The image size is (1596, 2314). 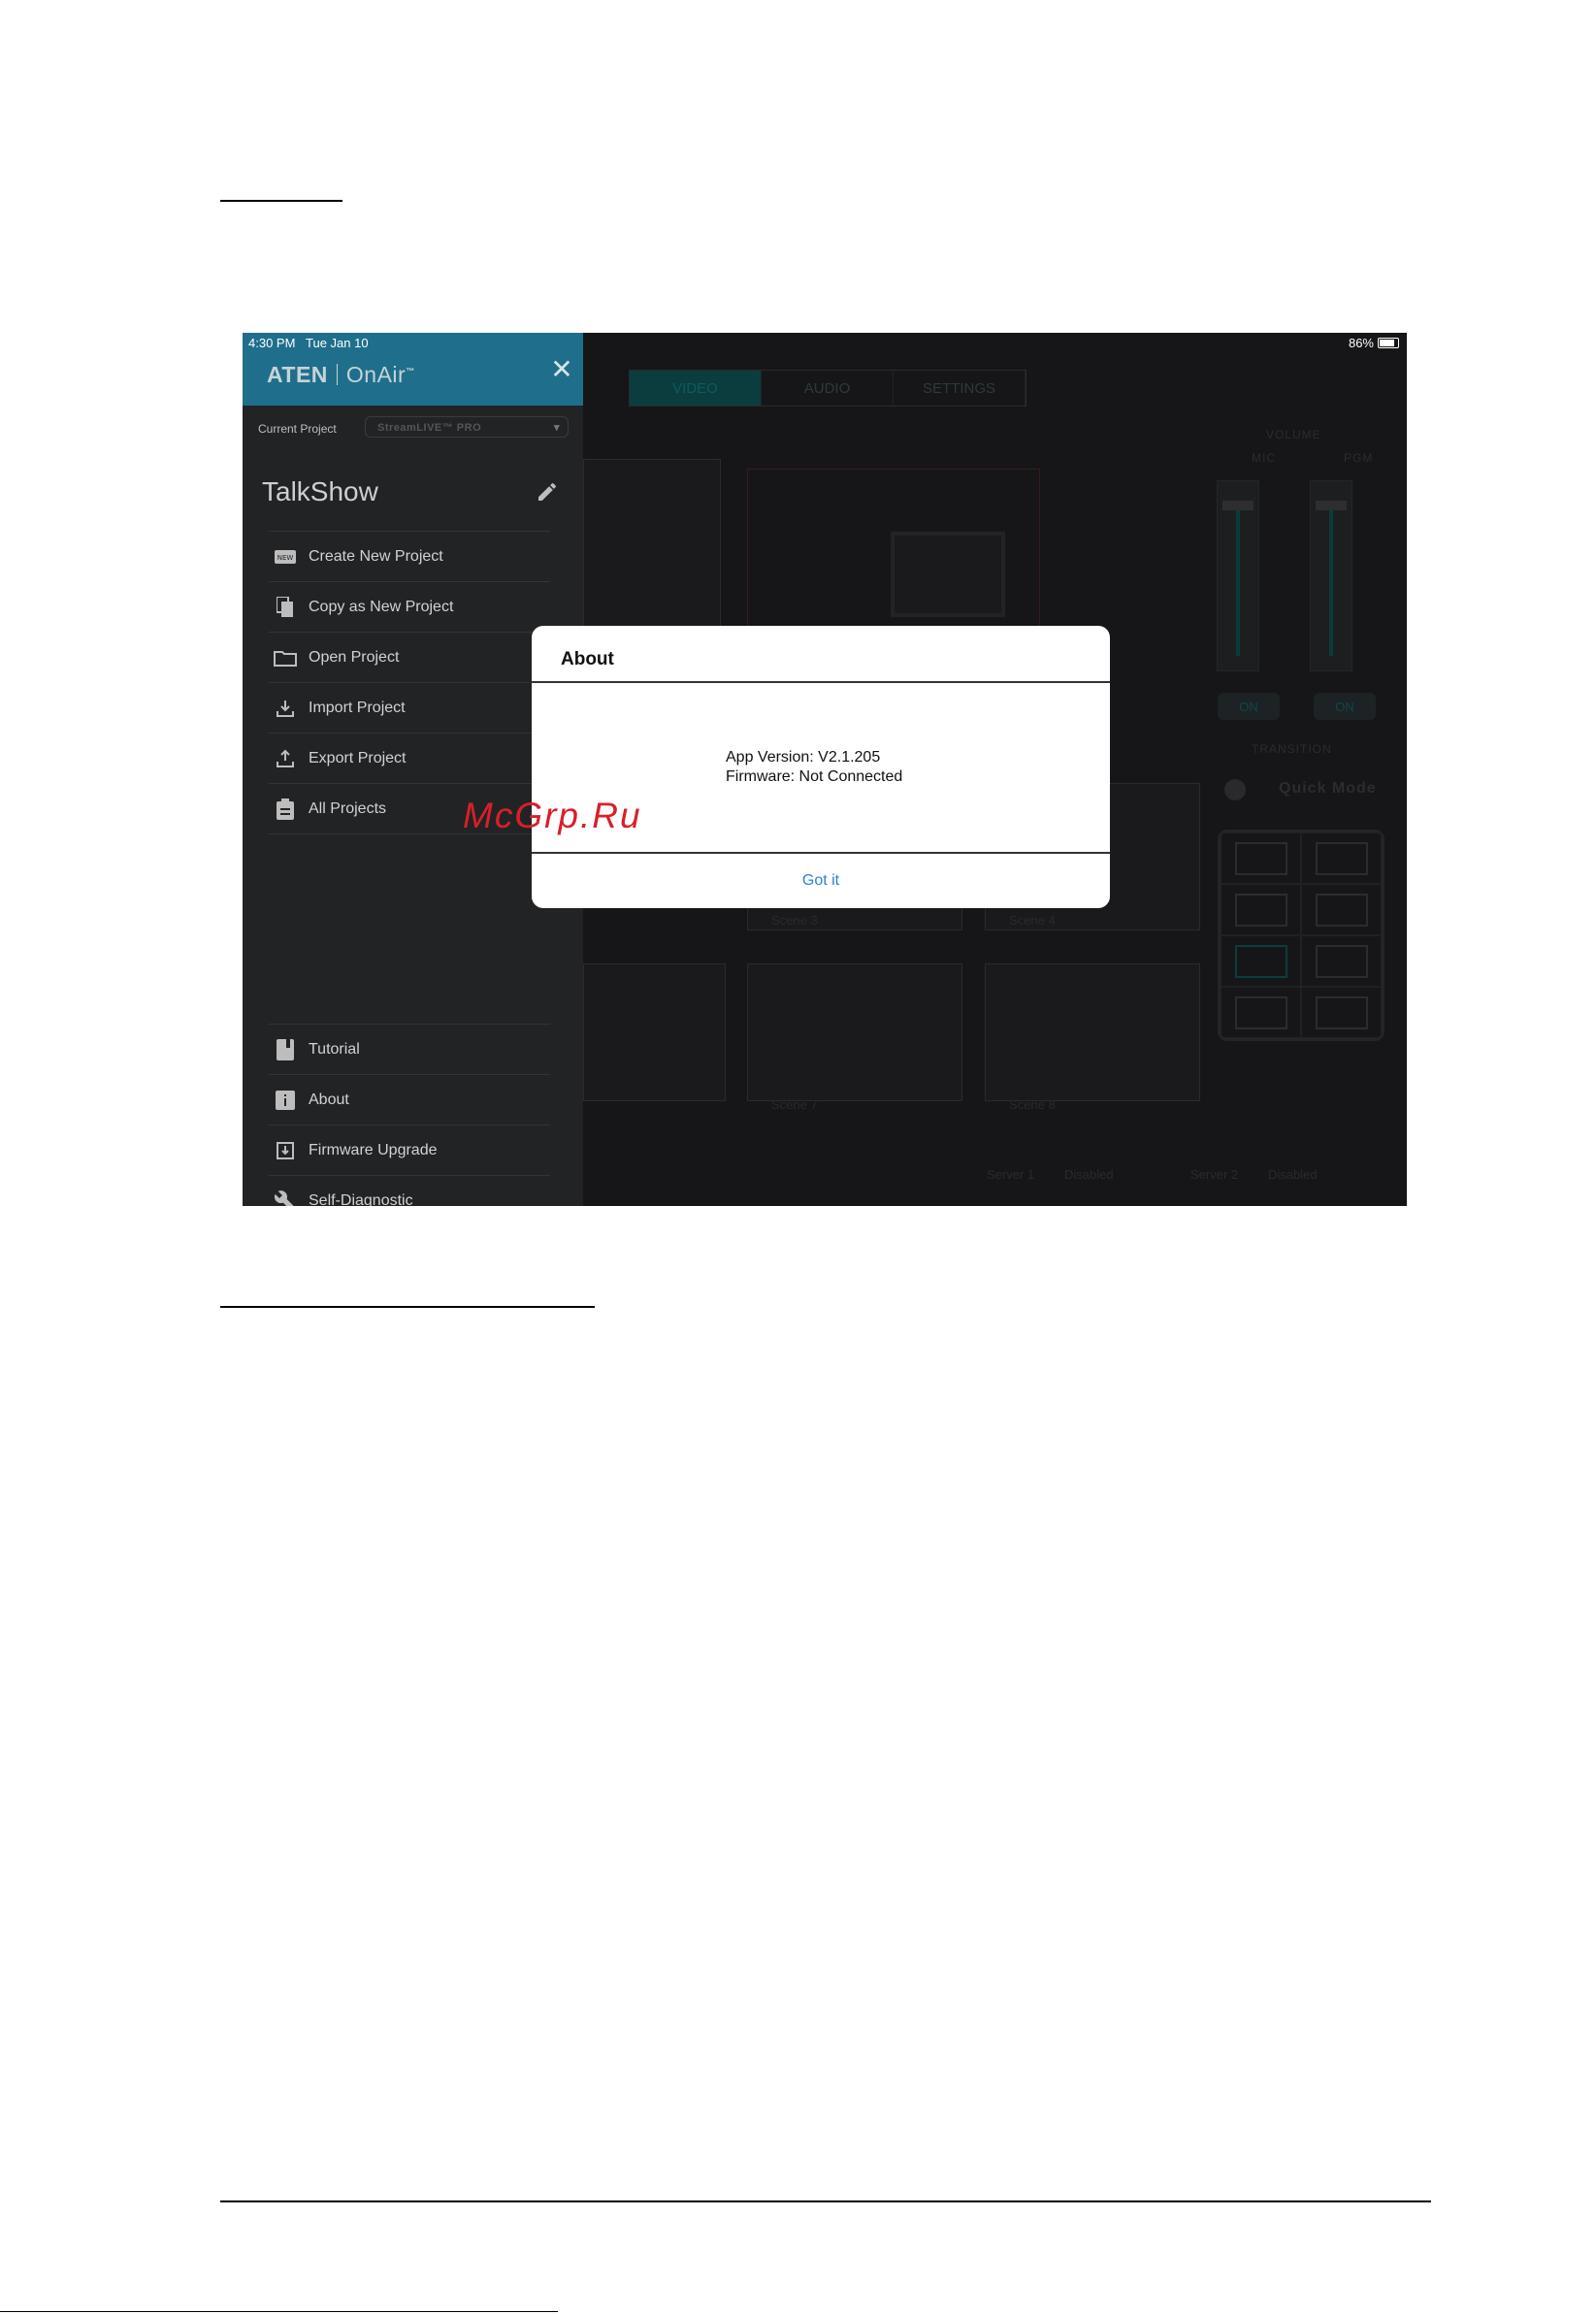 What do you see at coordinates (376, 375) in the screenshot?
I see `product-name: OnAir` at bounding box center [376, 375].